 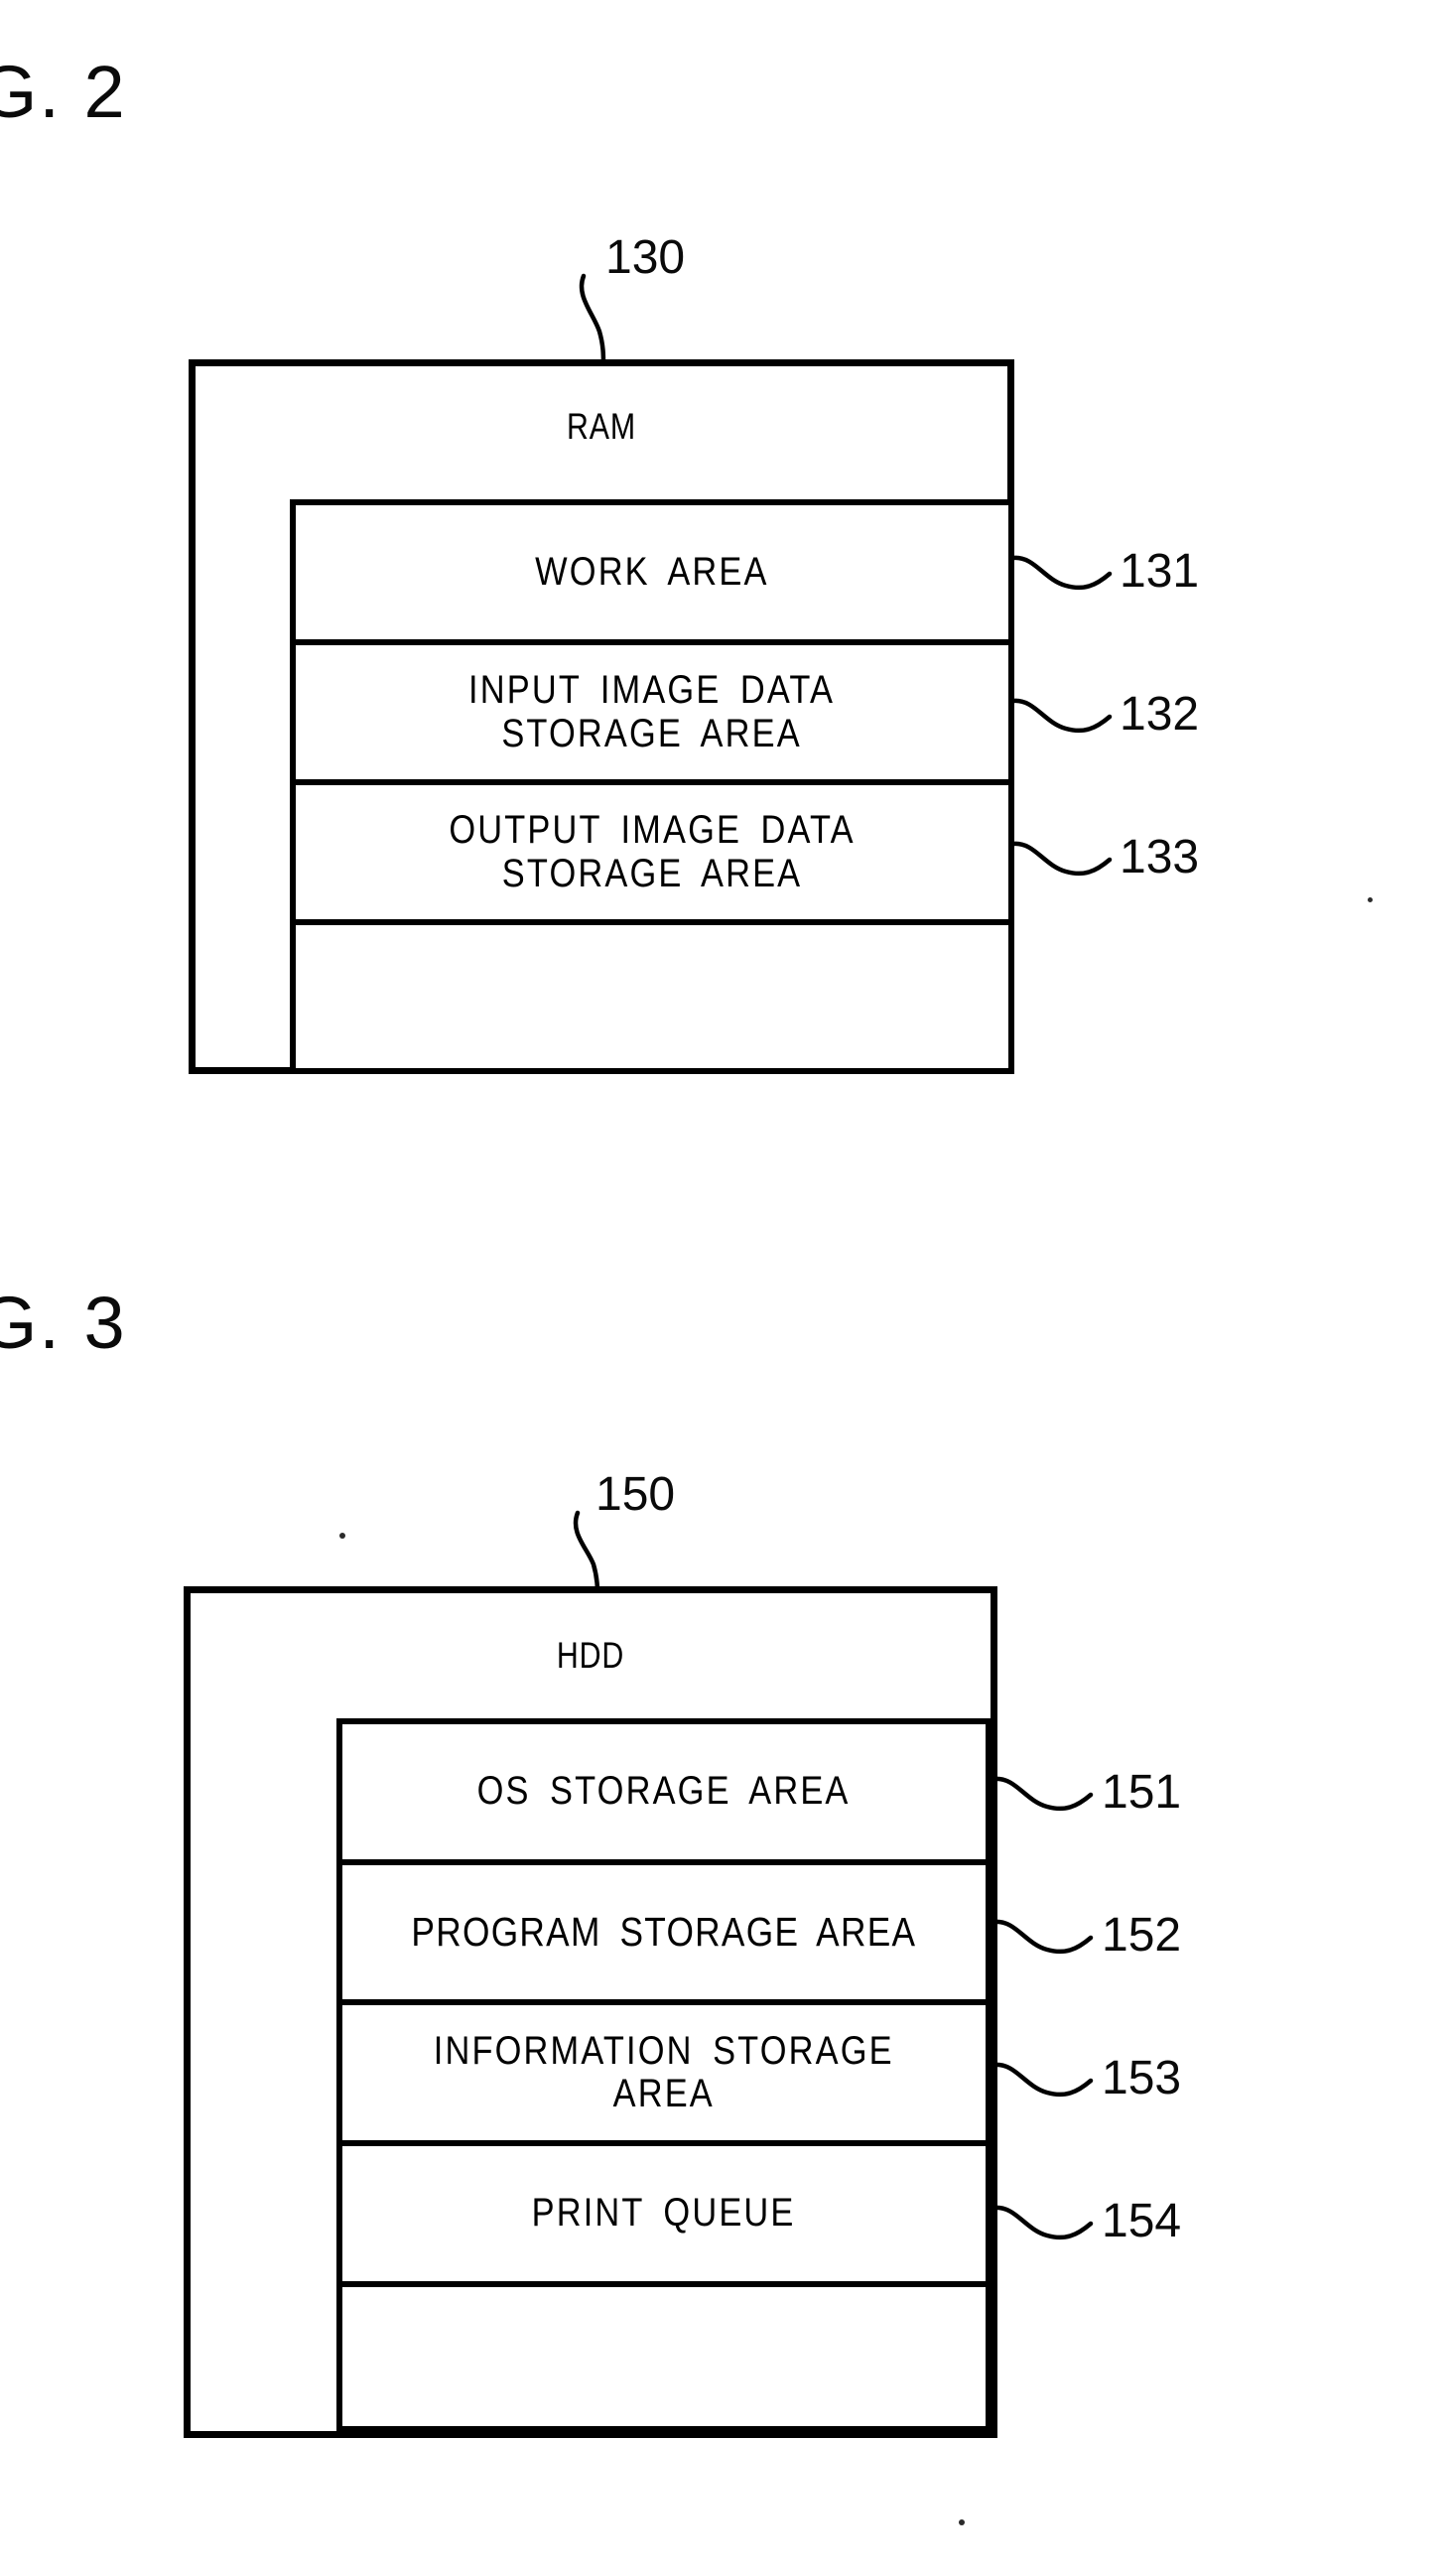 I want to click on hdd-row-information-storage-label: INFORMATION STORAGE AREA, so click(x=664, y=2072).